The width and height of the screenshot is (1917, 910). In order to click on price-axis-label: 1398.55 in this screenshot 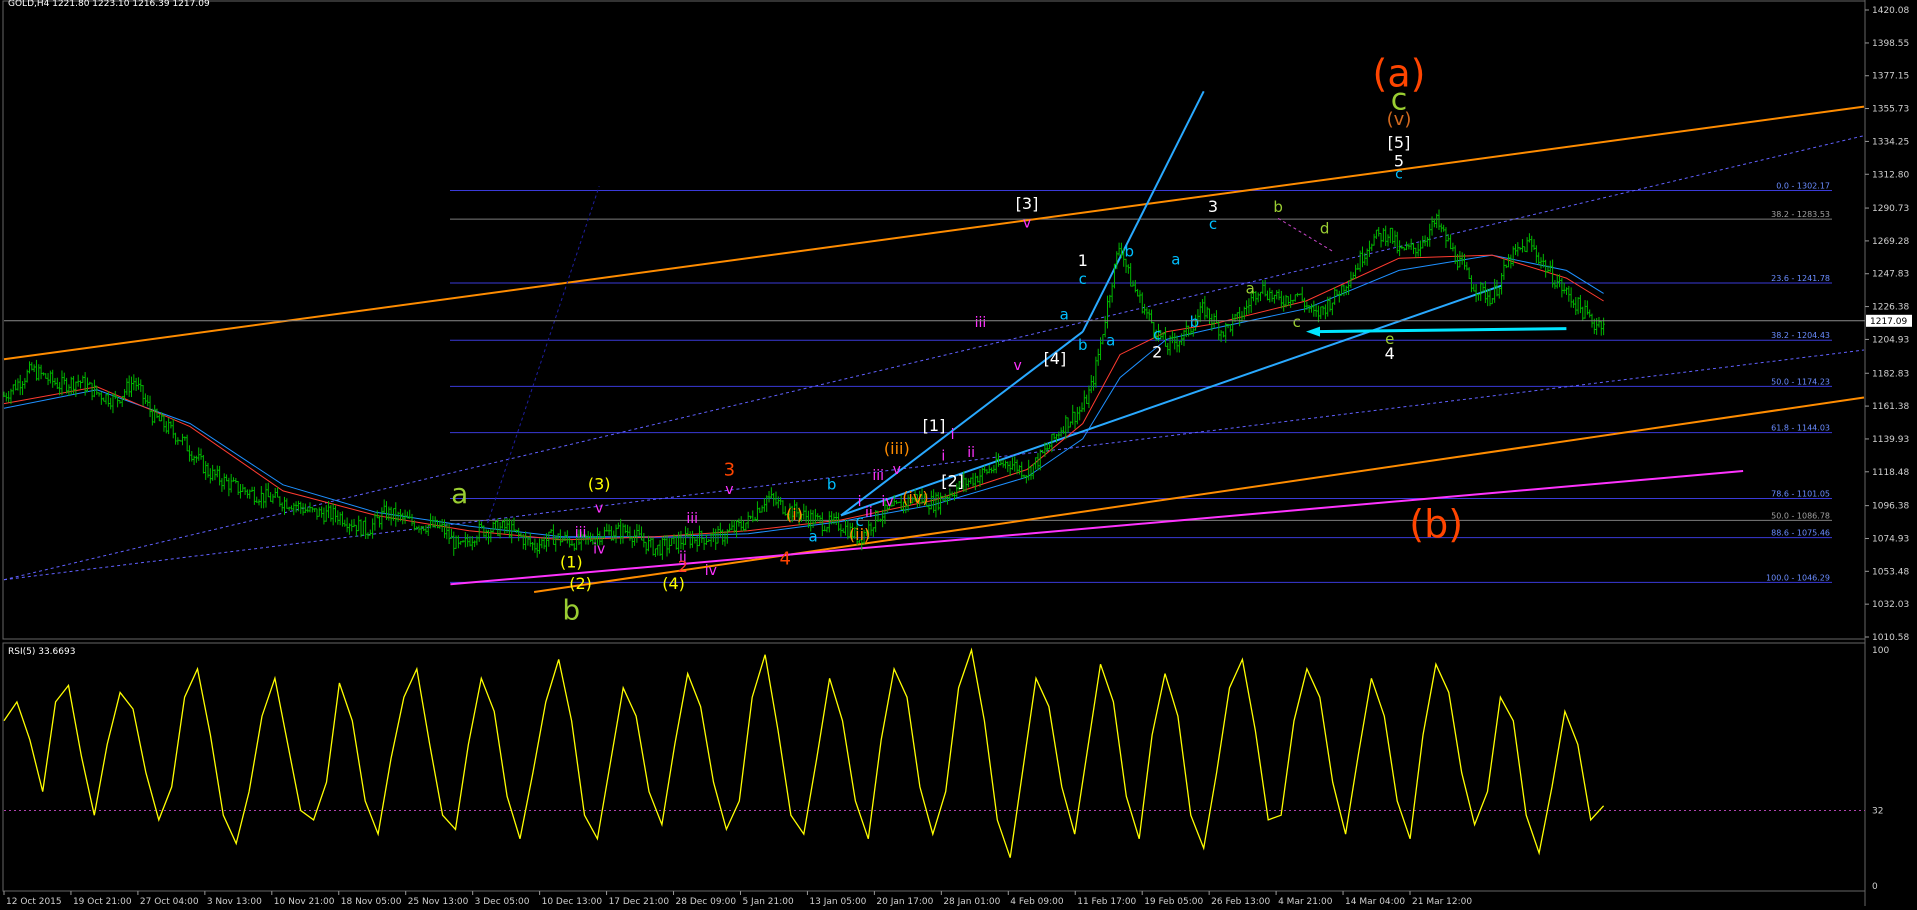, I will do `click(1890, 44)`.